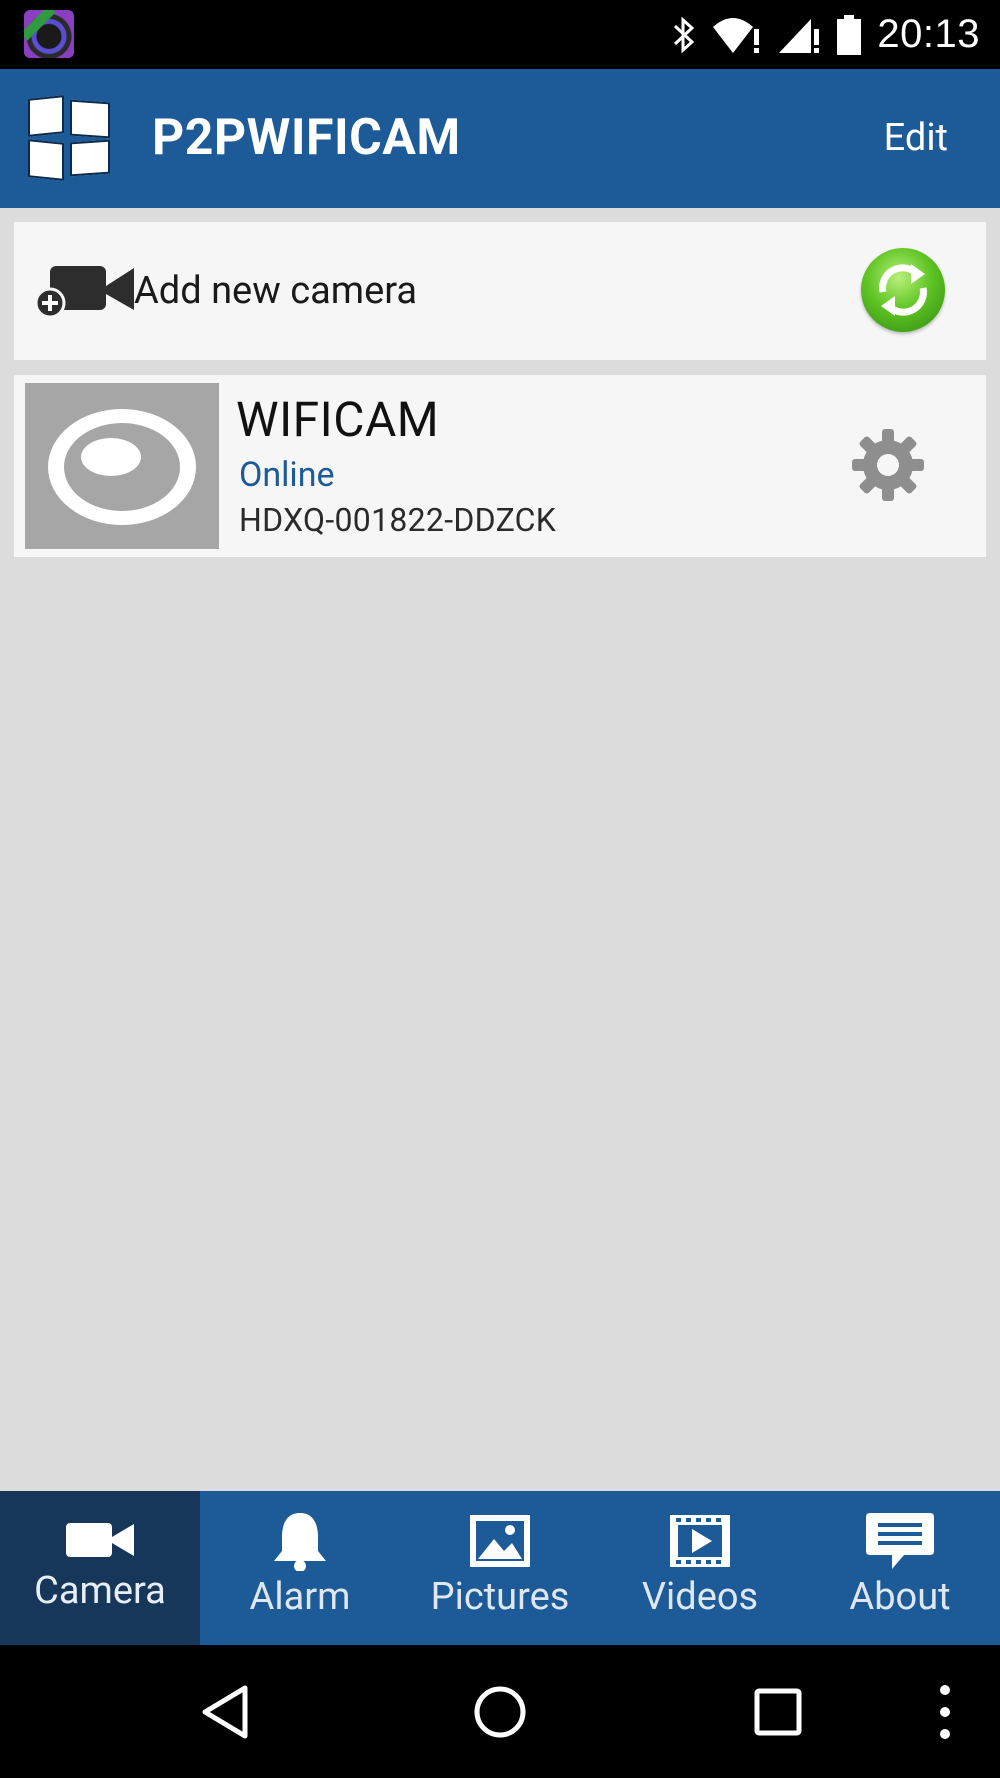 The image size is (1000, 1778). What do you see at coordinates (700, 1568) in the screenshot?
I see `tab-videos: Videos` at bounding box center [700, 1568].